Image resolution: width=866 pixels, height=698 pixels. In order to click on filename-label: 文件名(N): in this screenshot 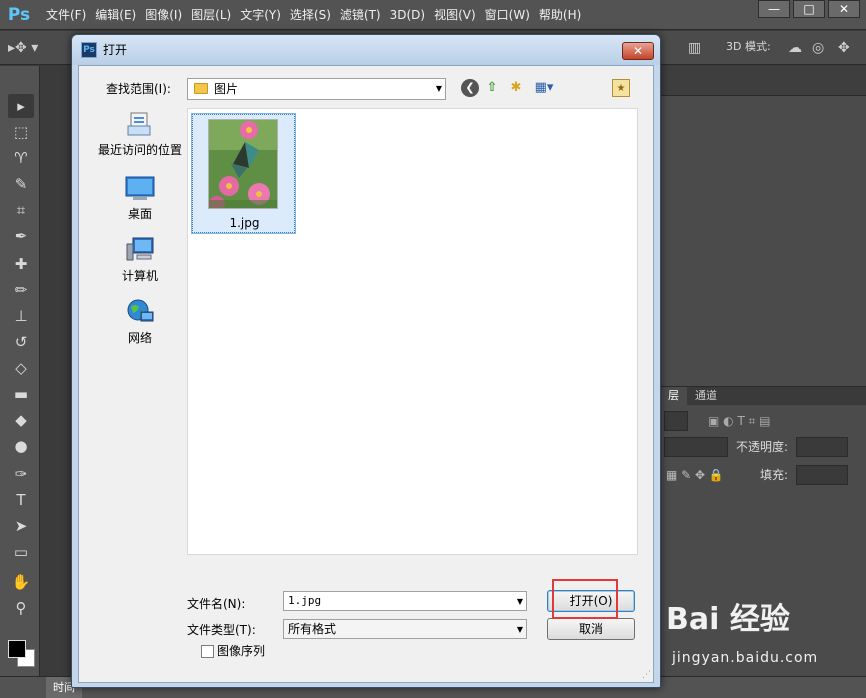, I will do `click(216, 604)`.